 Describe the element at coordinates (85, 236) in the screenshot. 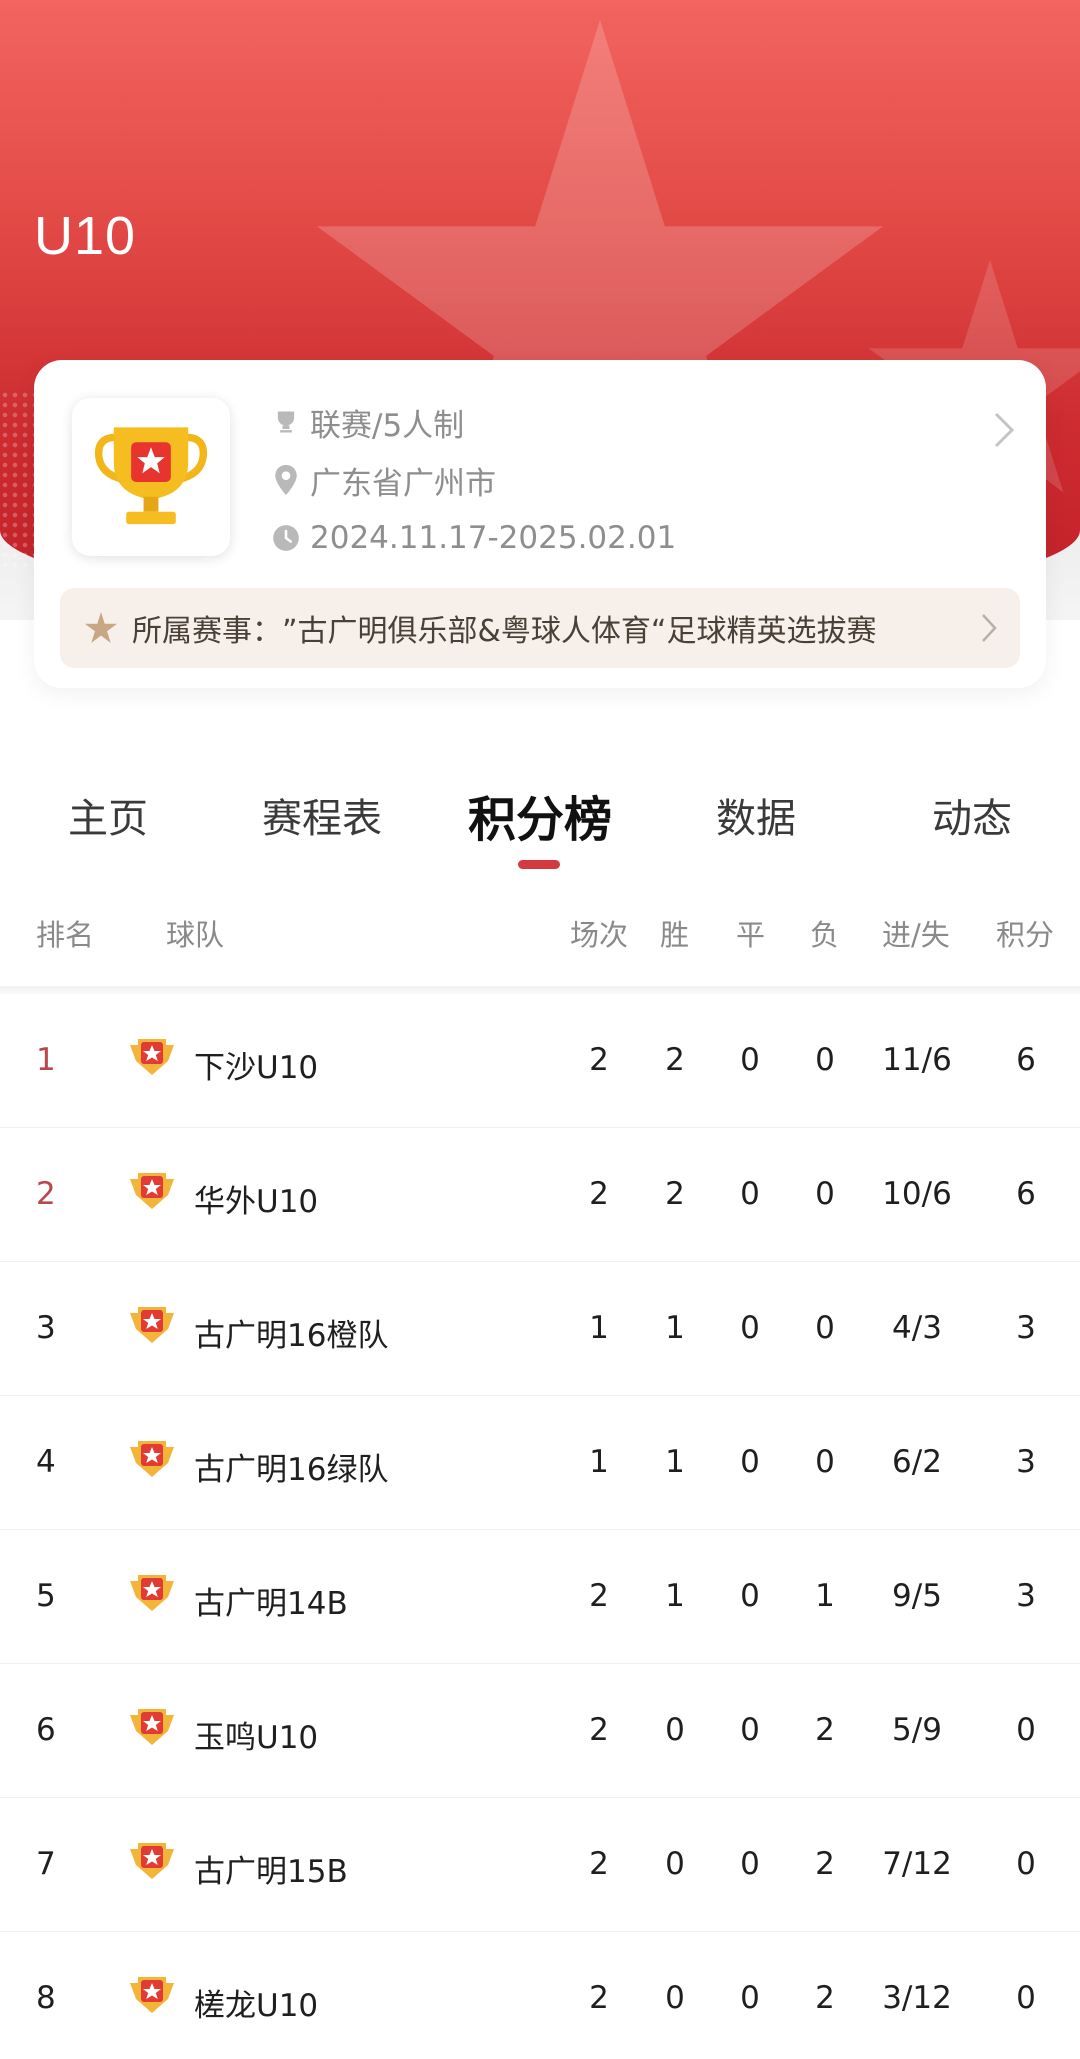

I see `page-title: U10` at that location.